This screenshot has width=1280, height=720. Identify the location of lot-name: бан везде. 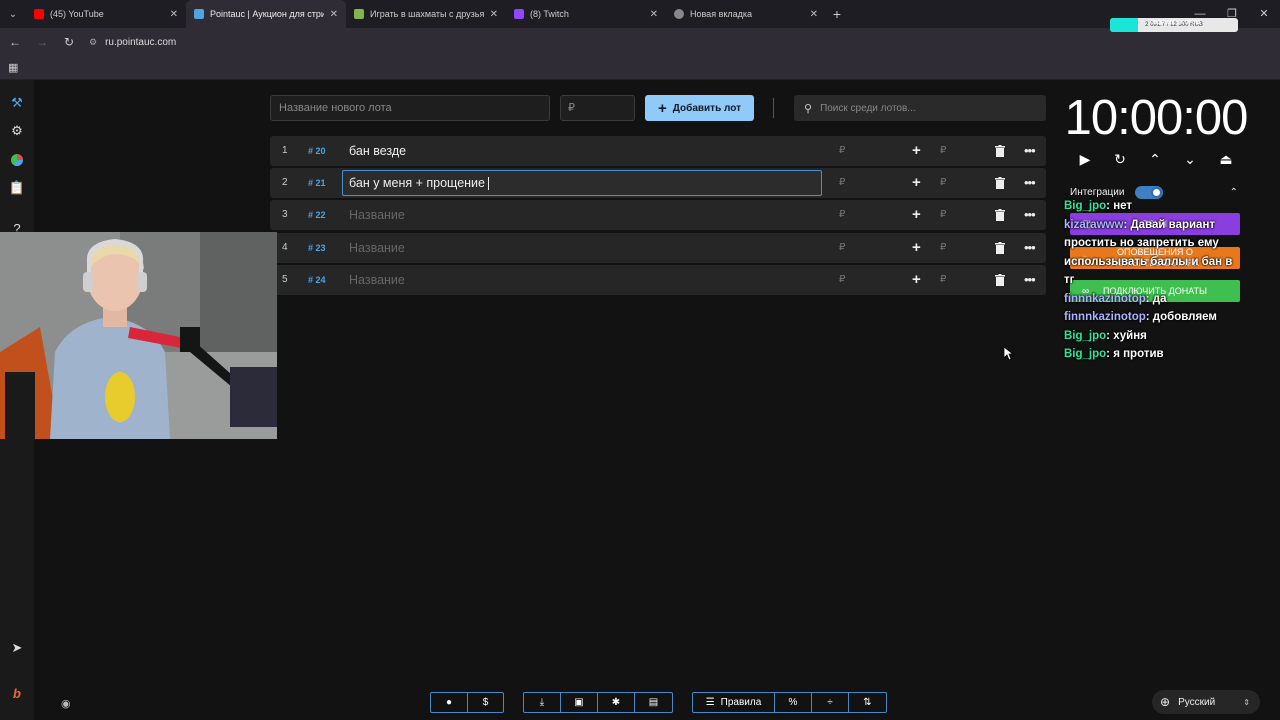
(377, 151).